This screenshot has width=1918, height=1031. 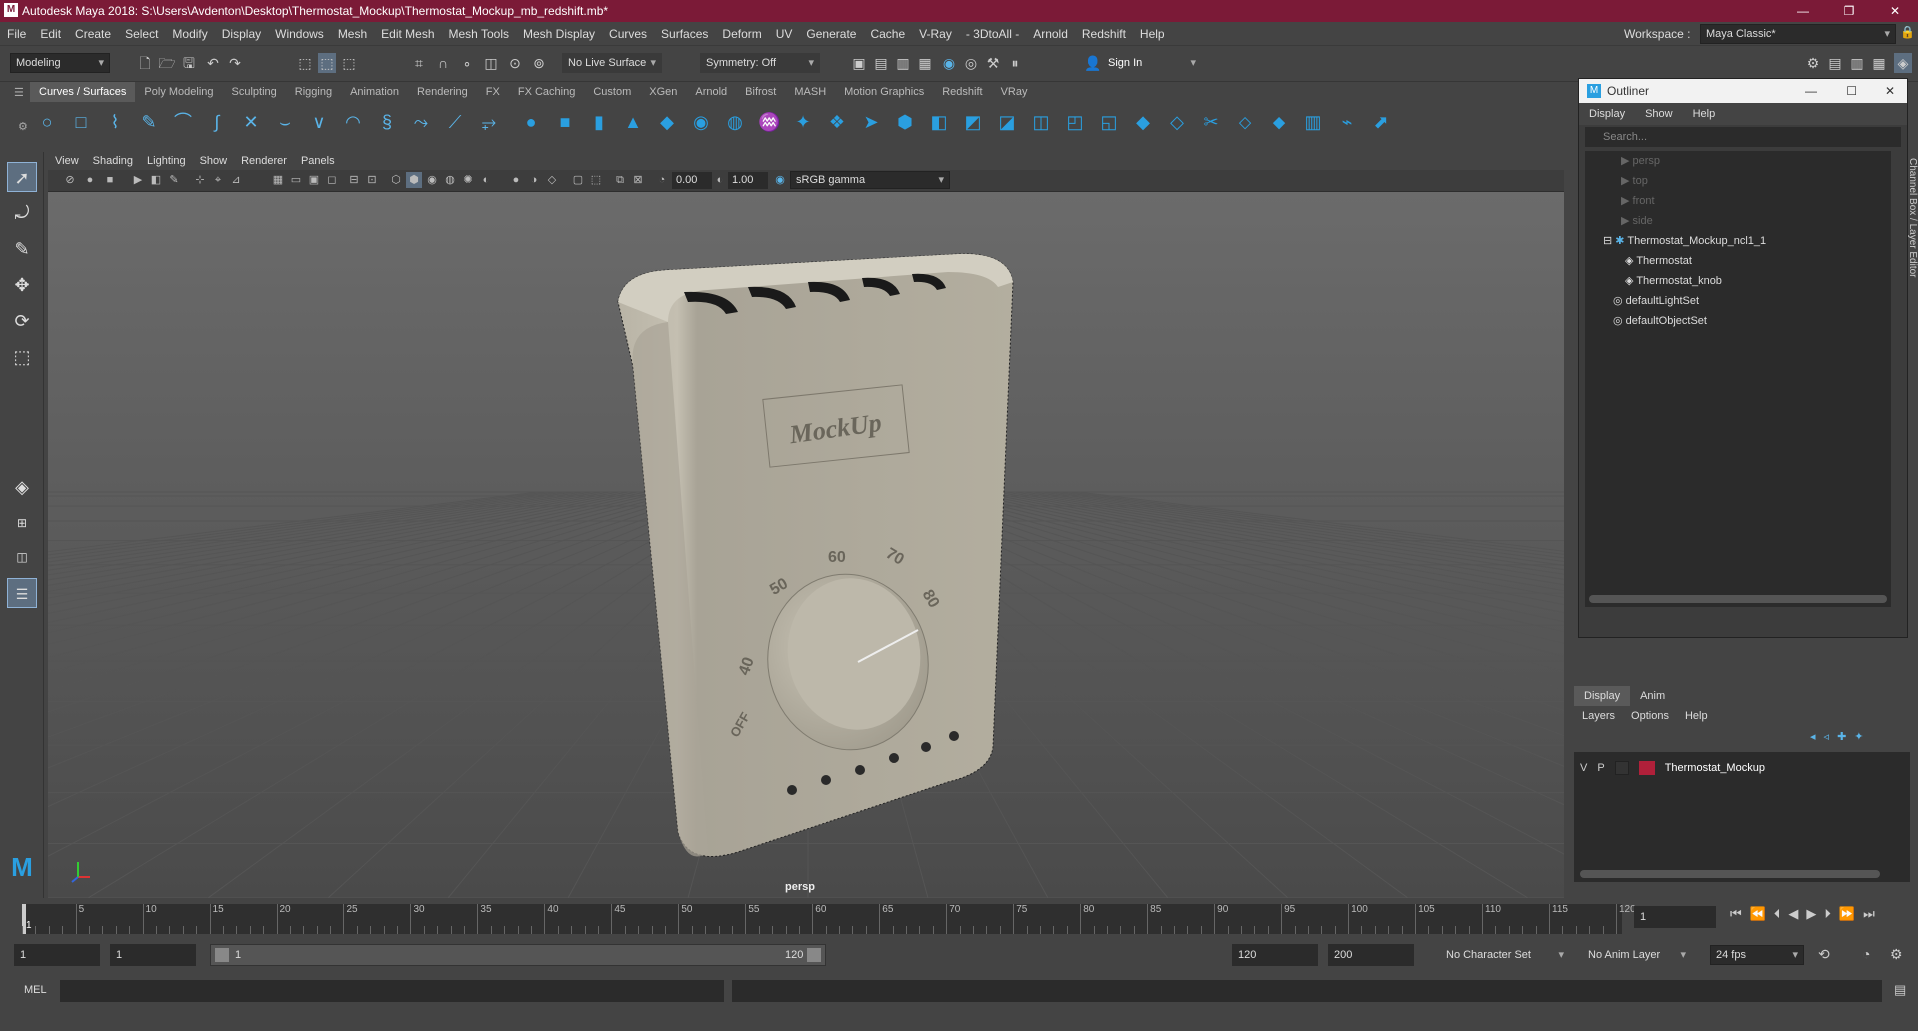 I want to click on outliner-item-persp: ▶ persp, so click(x=1640, y=161).